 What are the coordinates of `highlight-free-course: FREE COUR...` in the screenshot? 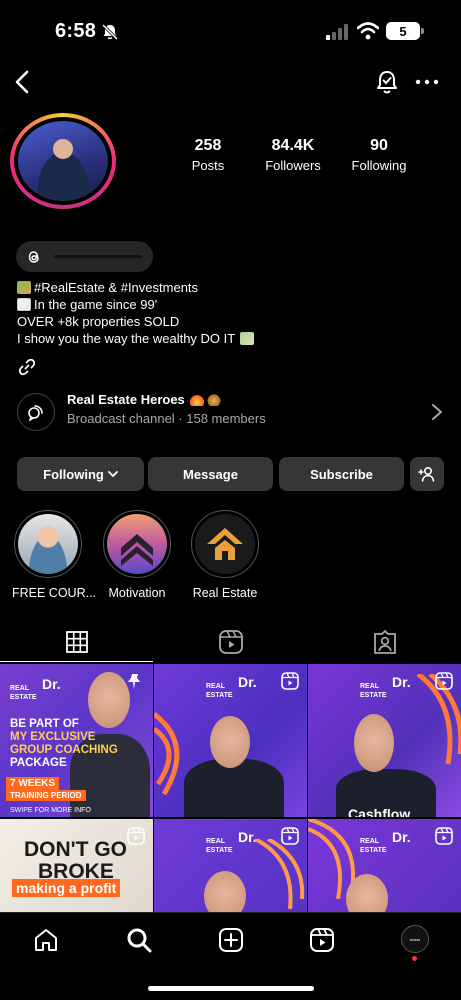 It's located at (54, 555).